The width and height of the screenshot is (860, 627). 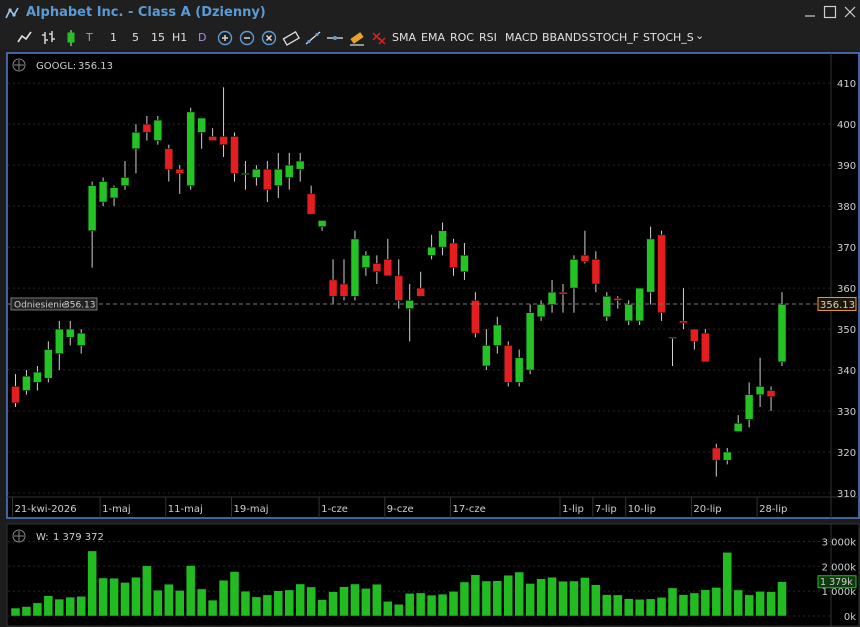 I want to click on zoom-reset-icon, so click(x=269, y=38).